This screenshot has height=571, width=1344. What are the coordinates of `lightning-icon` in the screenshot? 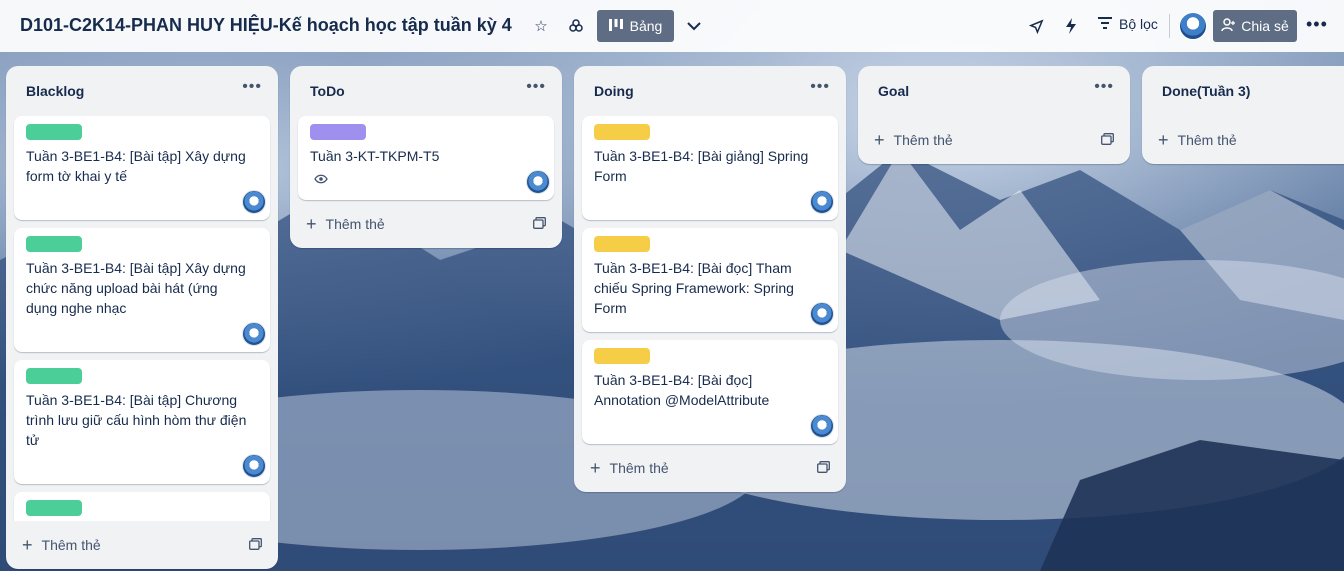 It's located at (1071, 26).